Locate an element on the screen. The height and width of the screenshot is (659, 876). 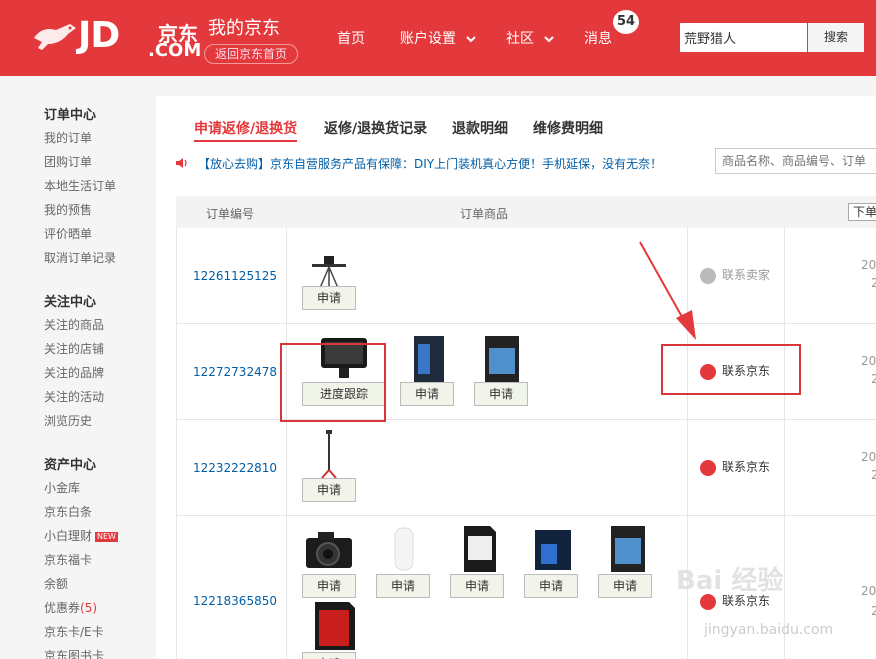
back-home-button: 返回京东首页 is located at coordinates (251, 54).